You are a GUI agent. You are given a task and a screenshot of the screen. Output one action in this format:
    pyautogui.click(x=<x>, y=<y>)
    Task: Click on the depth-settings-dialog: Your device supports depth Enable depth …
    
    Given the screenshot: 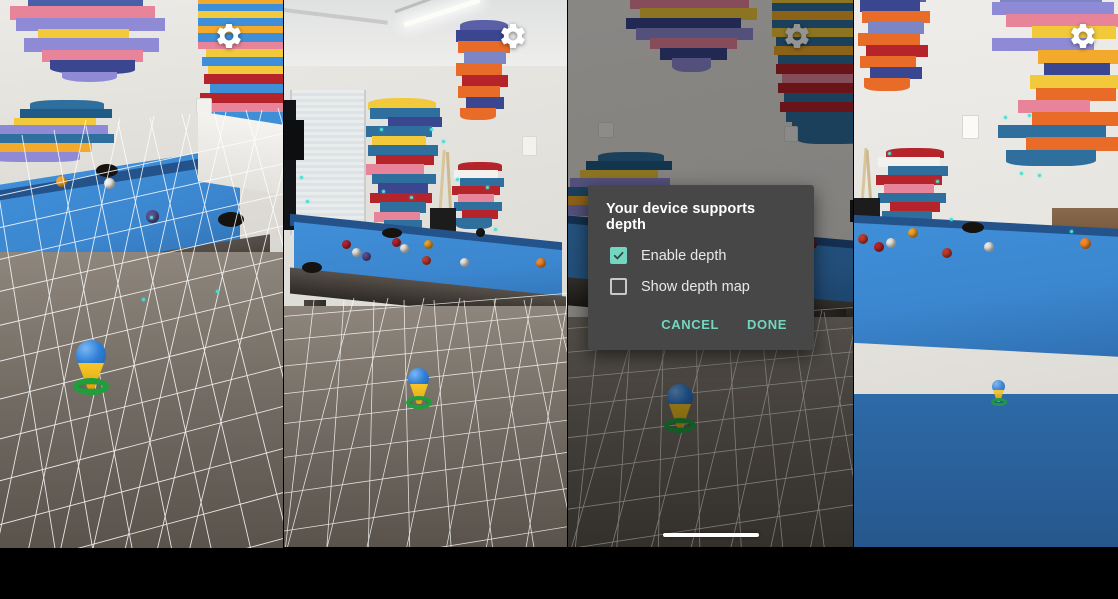 What is the action you would take?
    pyautogui.click(x=701, y=267)
    